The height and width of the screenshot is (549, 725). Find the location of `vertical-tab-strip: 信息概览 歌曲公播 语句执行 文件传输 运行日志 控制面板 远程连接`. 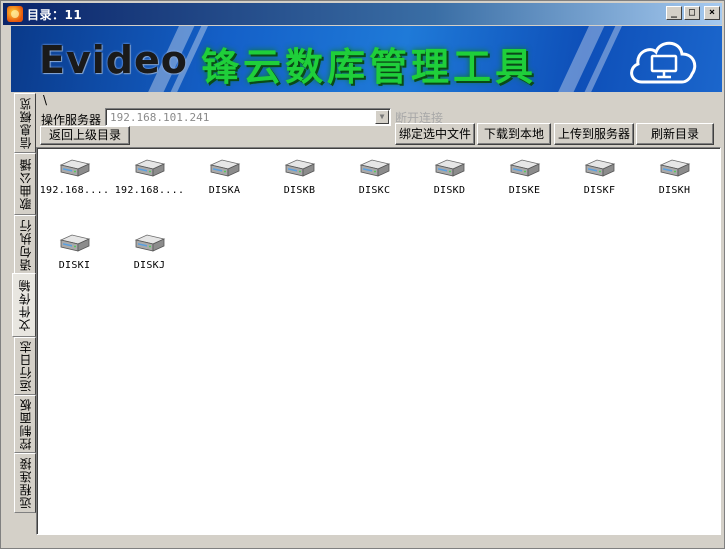

vertical-tab-strip: 信息概览 歌曲公播 语句执行 文件传输 运行日志 控制面板 远程连接 is located at coordinates (24, 303).